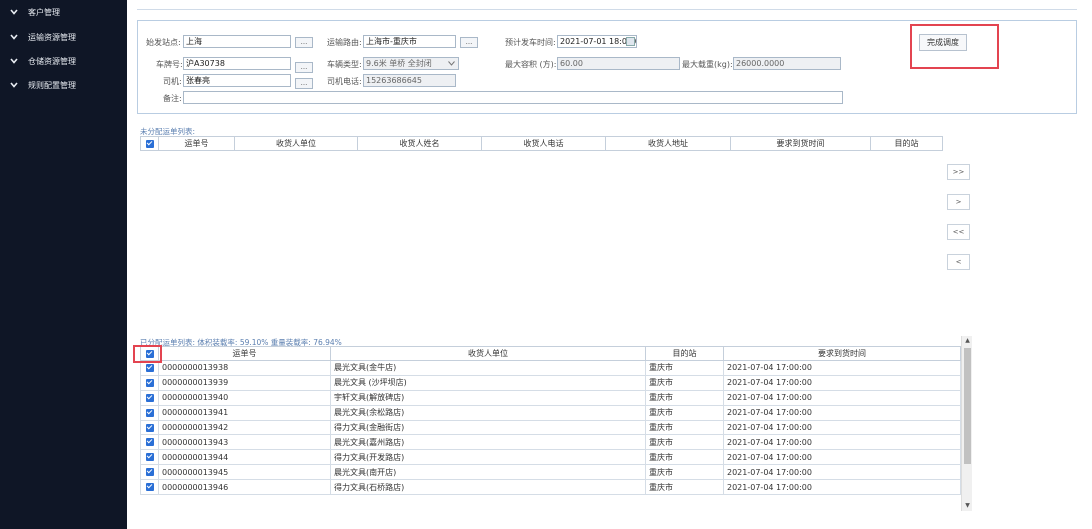 The height and width of the screenshot is (529, 1092). Describe the element at coordinates (172, 81) in the screenshot. I see `driver-label: 司机:` at that location.